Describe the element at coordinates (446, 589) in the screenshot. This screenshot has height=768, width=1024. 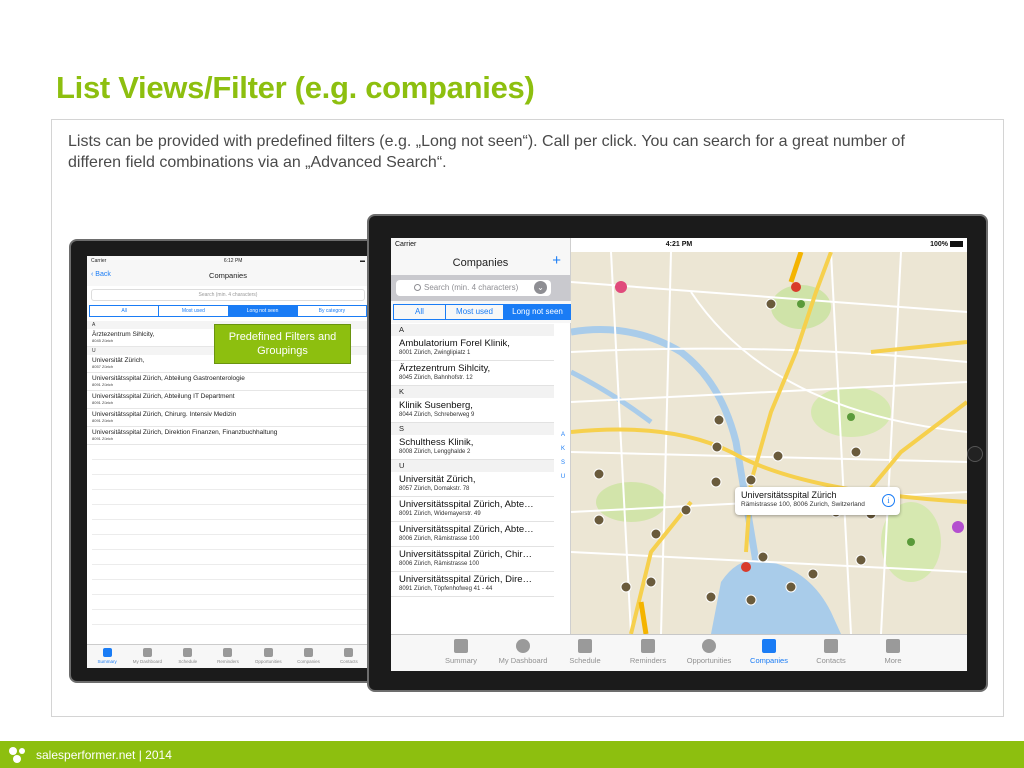
I see `company-address: 8091 Zürich, Töpfenhofweg 41 - 44` at that location.